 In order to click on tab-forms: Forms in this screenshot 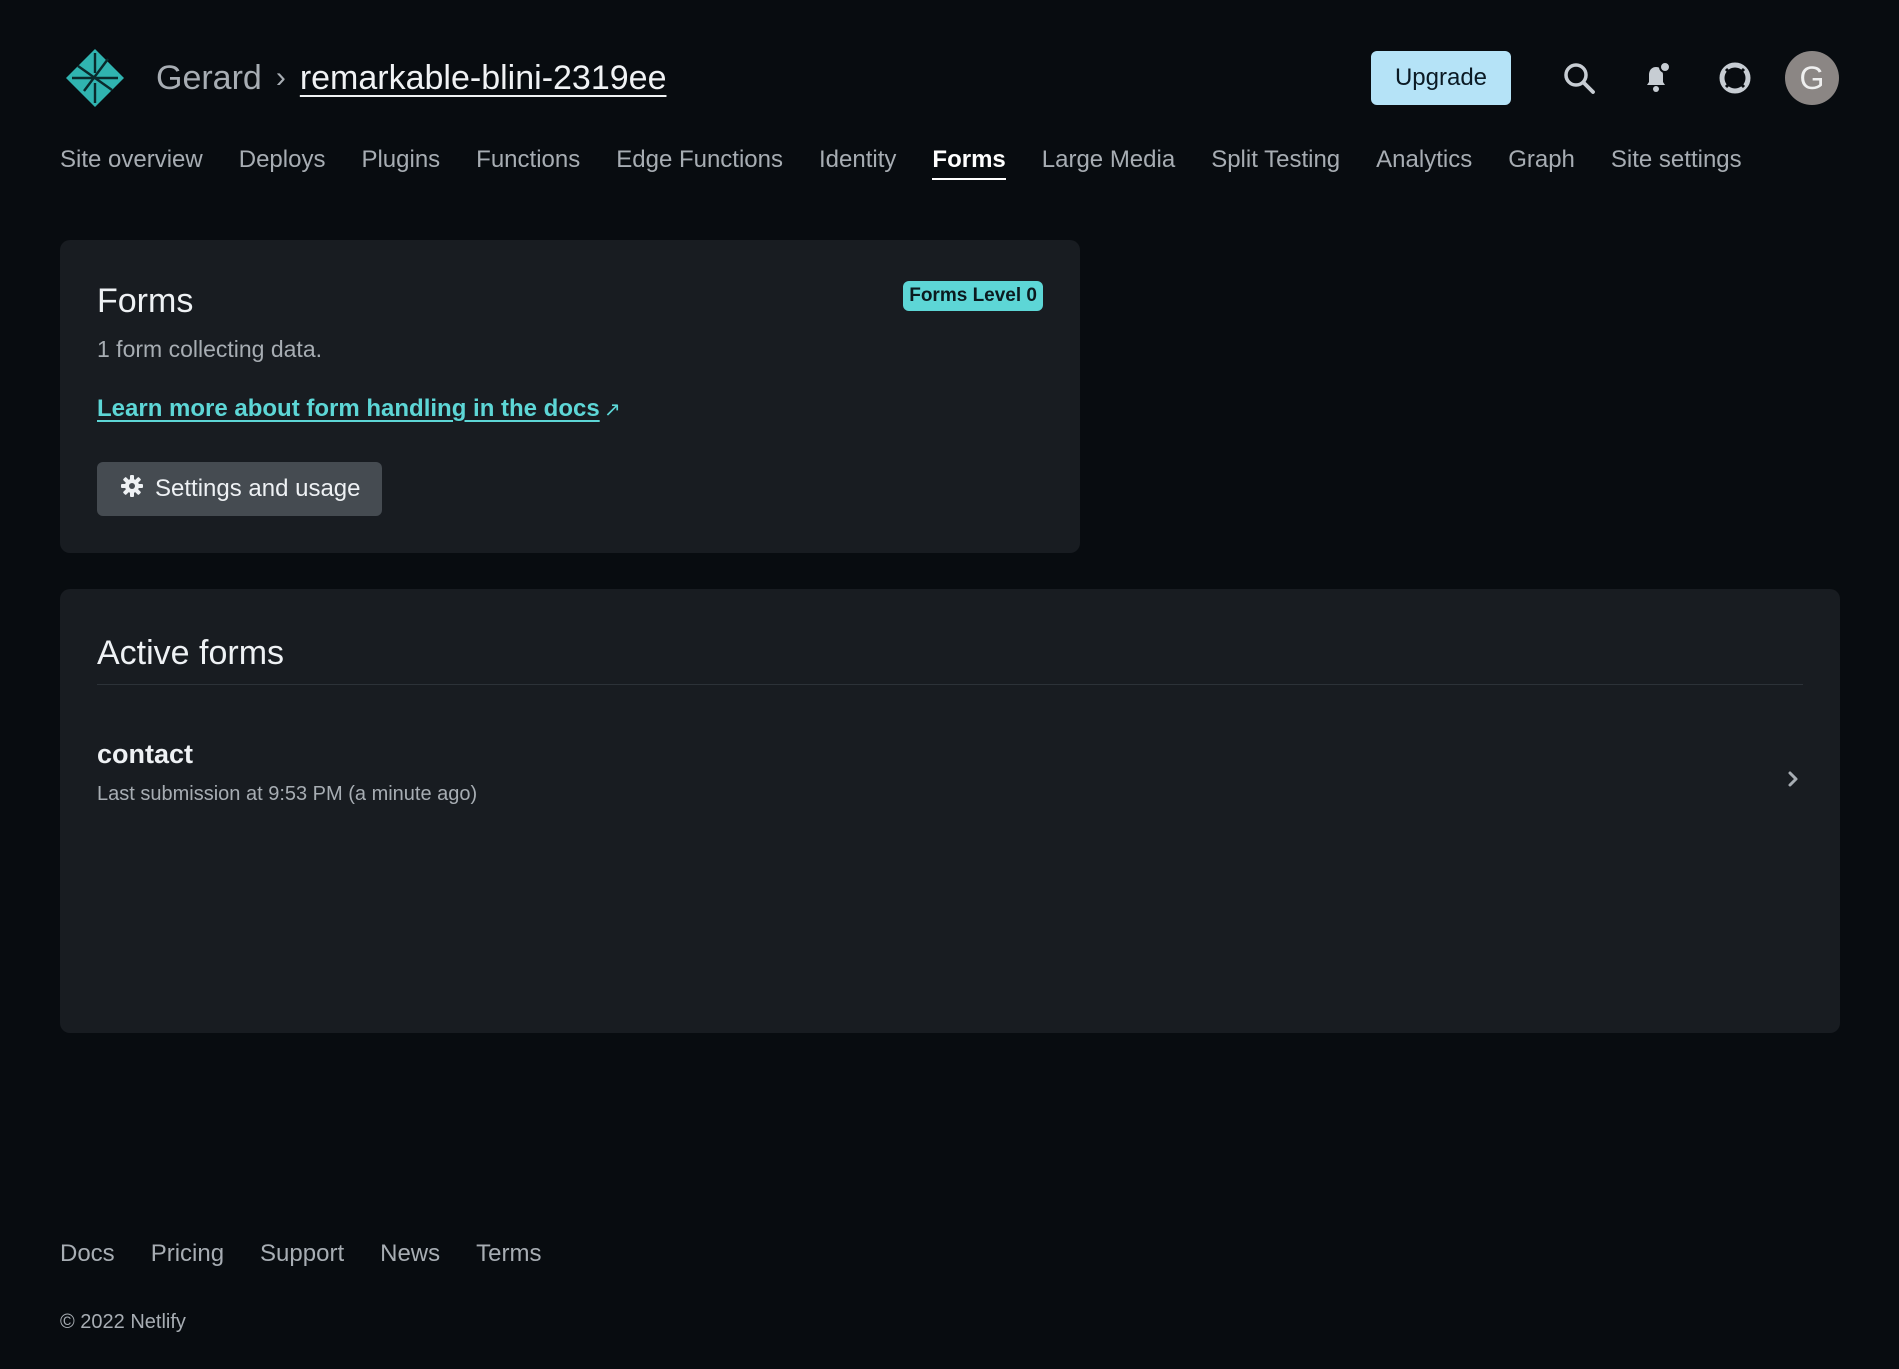, I will do `click(969, 163)`.